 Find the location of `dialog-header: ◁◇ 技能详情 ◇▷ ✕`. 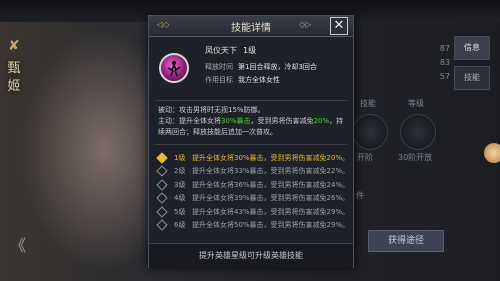

dialog-header: ◁◇ 技能详情 ◇▷ ✕ is located at coordinates (251, 26).